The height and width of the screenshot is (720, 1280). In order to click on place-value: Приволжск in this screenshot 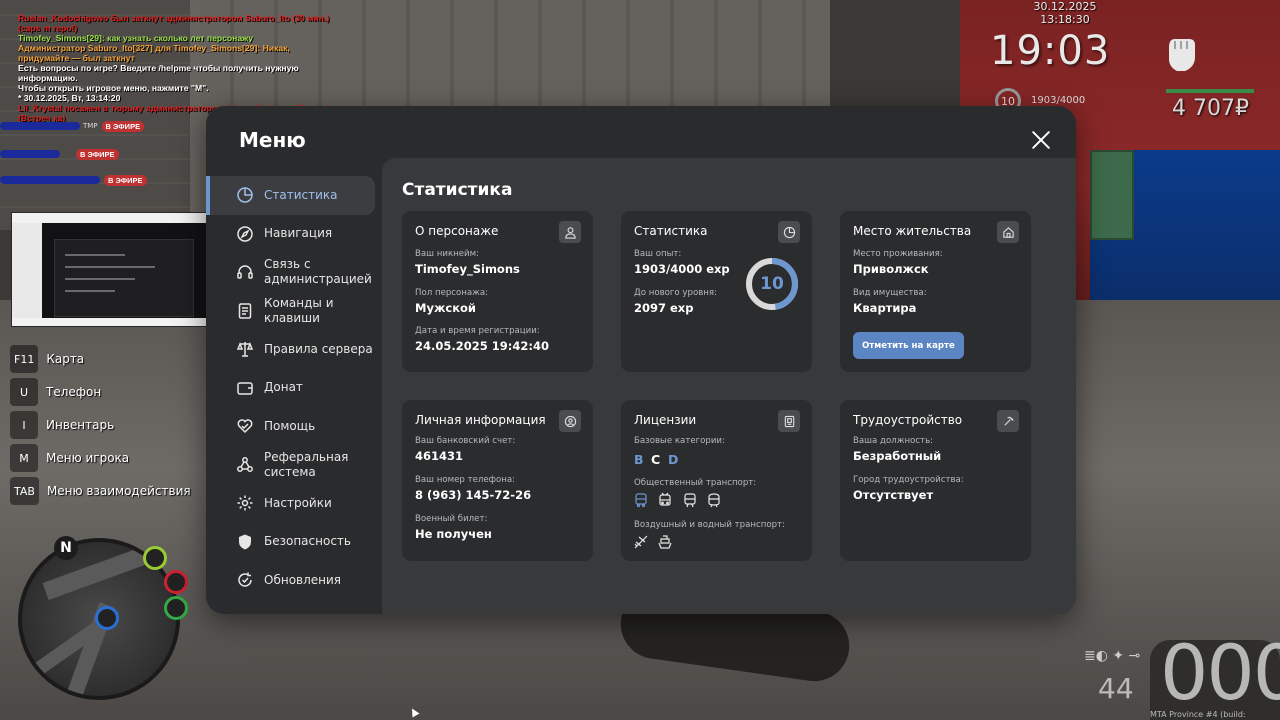, I will do `click(891, 269)`.